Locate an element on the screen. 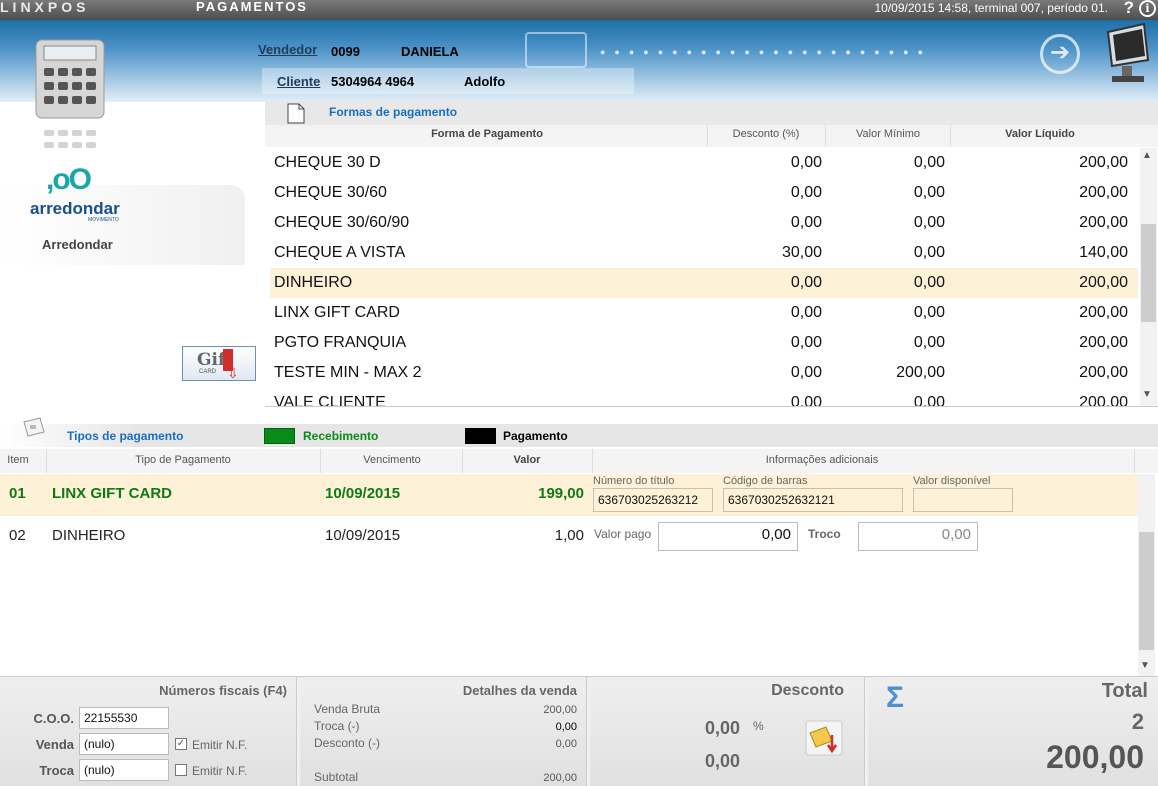 This screenshot has height=786, width=1158. tipo-name: DINHEIRO is located at coordinates (89, 535).